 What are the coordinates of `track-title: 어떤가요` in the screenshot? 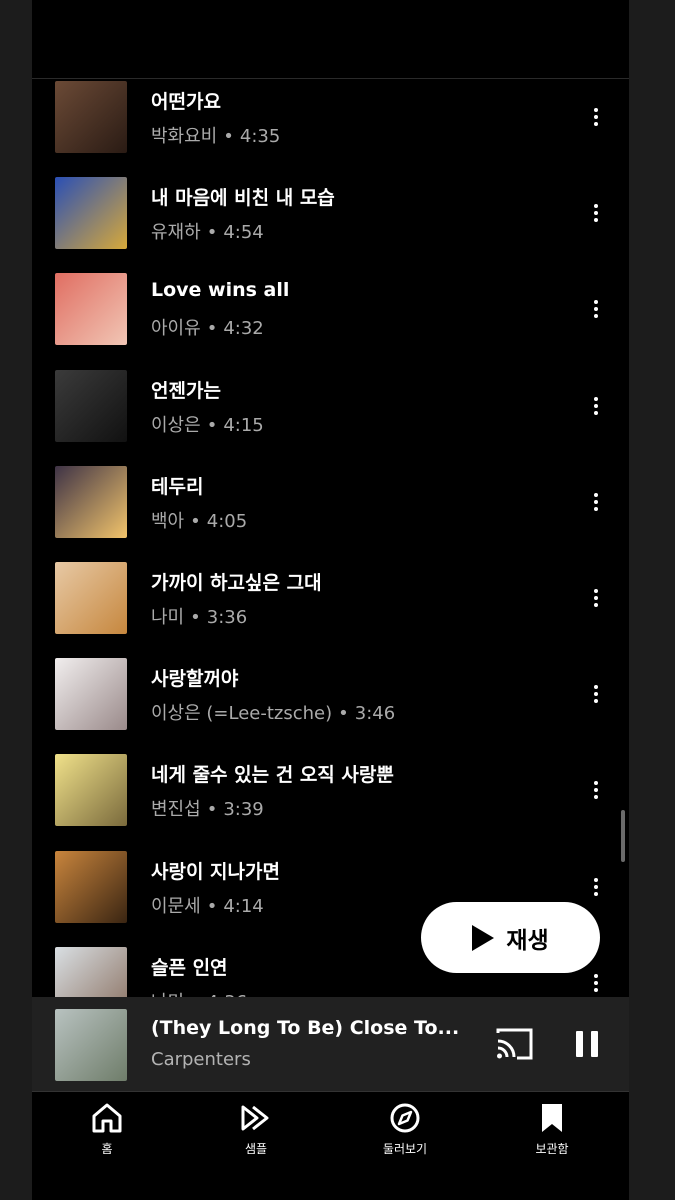 It's located at (186, 102).